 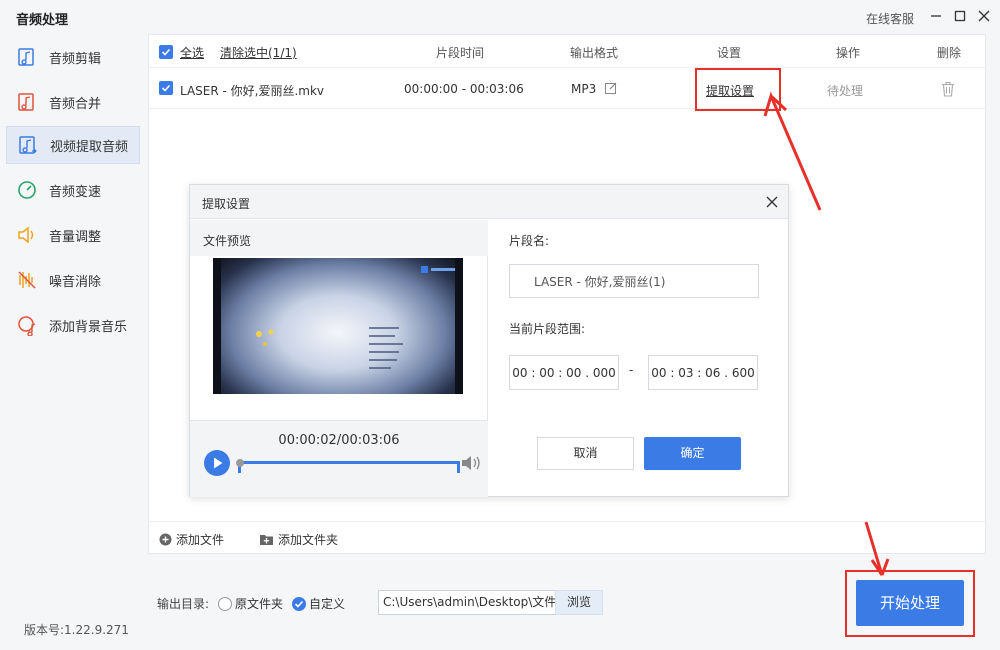 I want to click on edit-icon, so click(x=611, y=88).